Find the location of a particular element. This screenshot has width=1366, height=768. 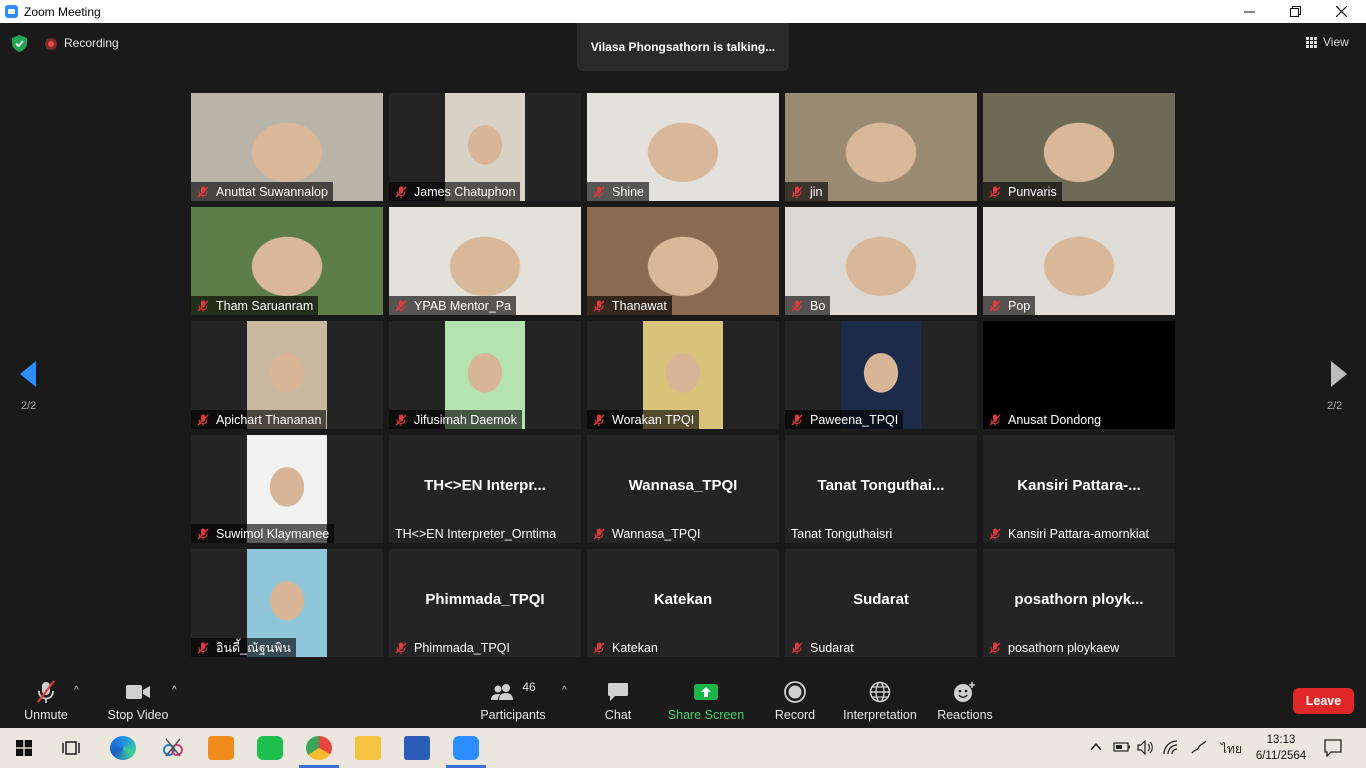

edge-browser-icon is located at coordinates (123, 748).